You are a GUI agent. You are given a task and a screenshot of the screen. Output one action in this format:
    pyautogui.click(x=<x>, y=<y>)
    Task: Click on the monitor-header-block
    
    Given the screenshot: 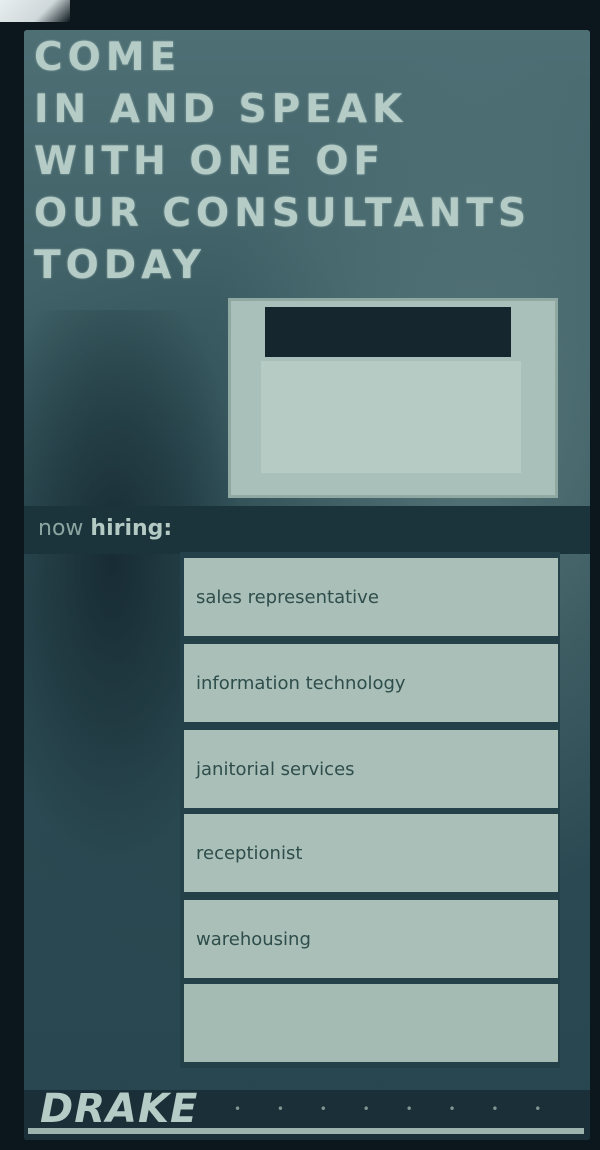 What is the action you would take?
    pyautogui.click(x=388, y=332)
    